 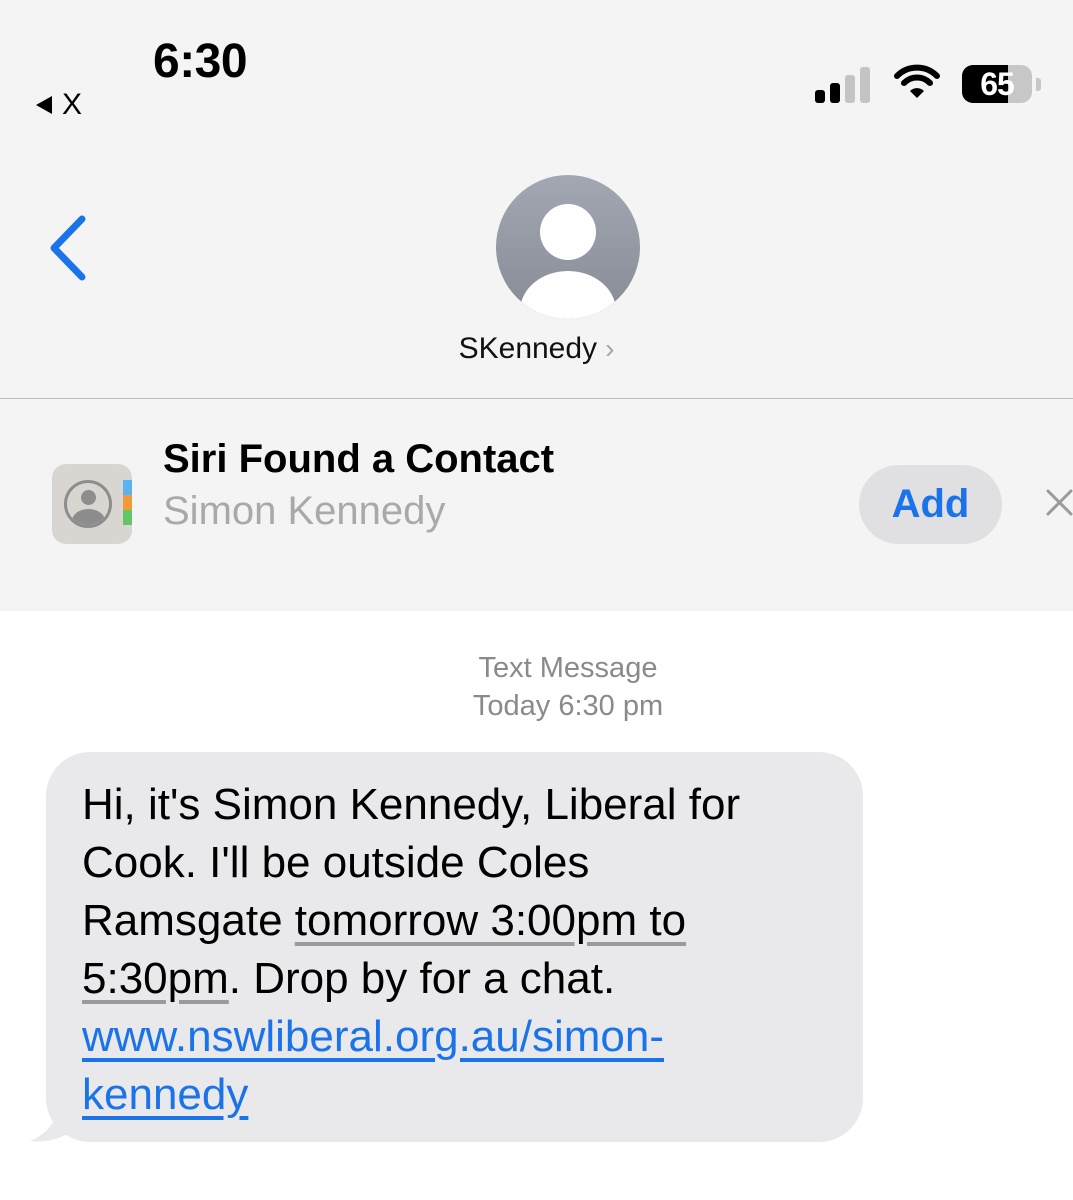 I want to click on wifi-icon, so click(x=917, y=81).